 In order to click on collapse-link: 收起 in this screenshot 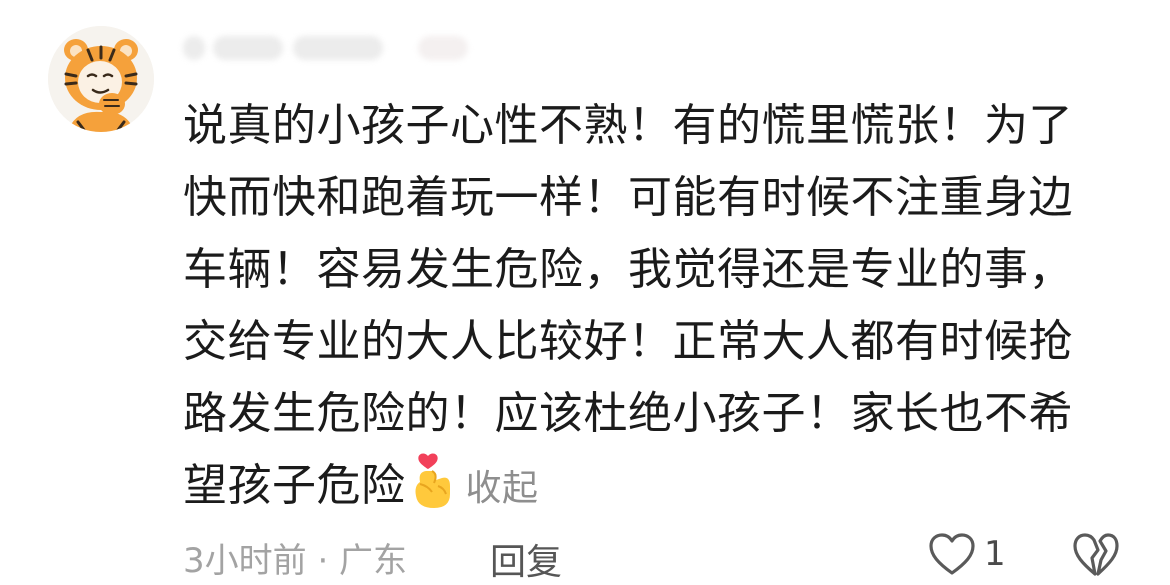, I will do `click(502, 488)`.